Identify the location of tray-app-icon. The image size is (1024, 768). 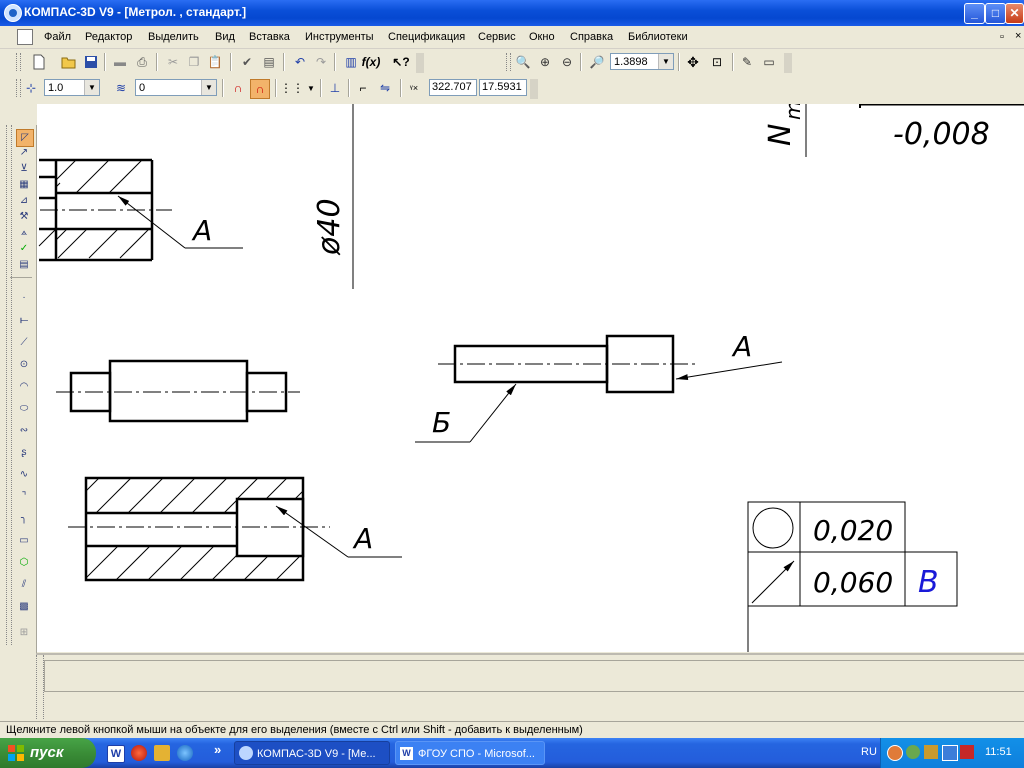
(967, 752).